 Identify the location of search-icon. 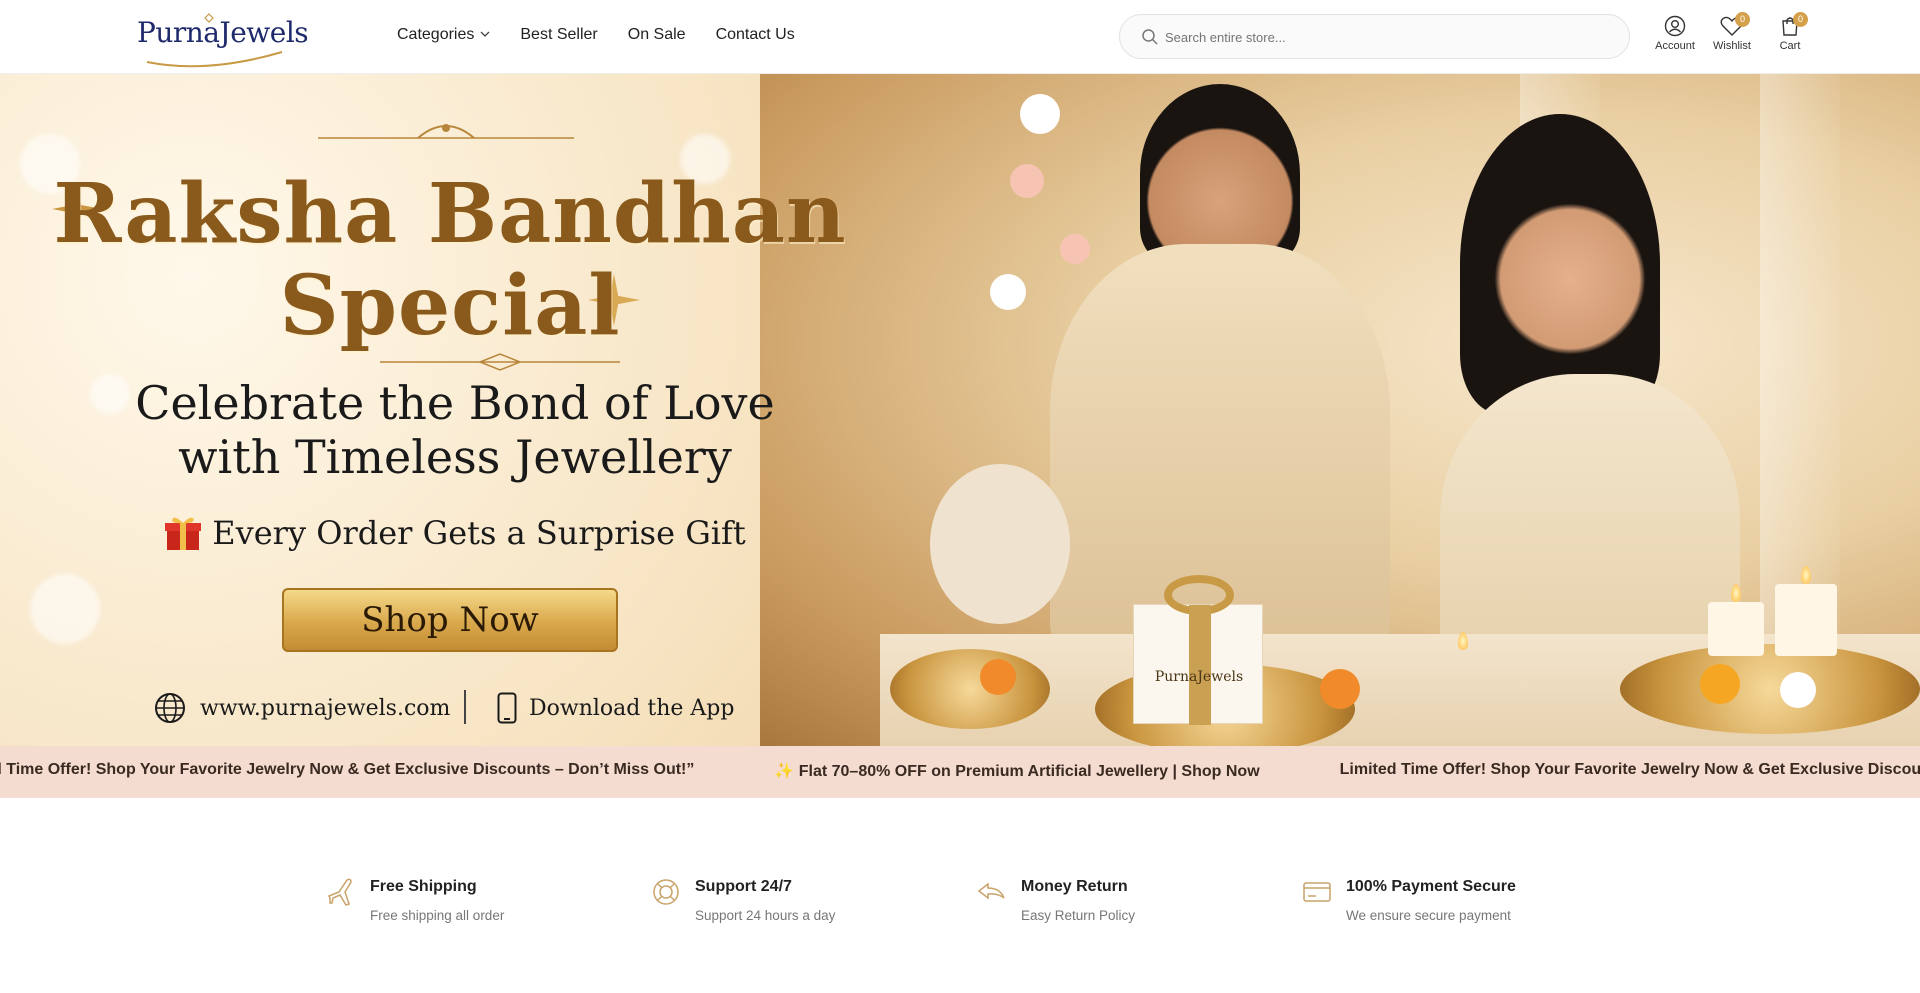
(1150, 37).